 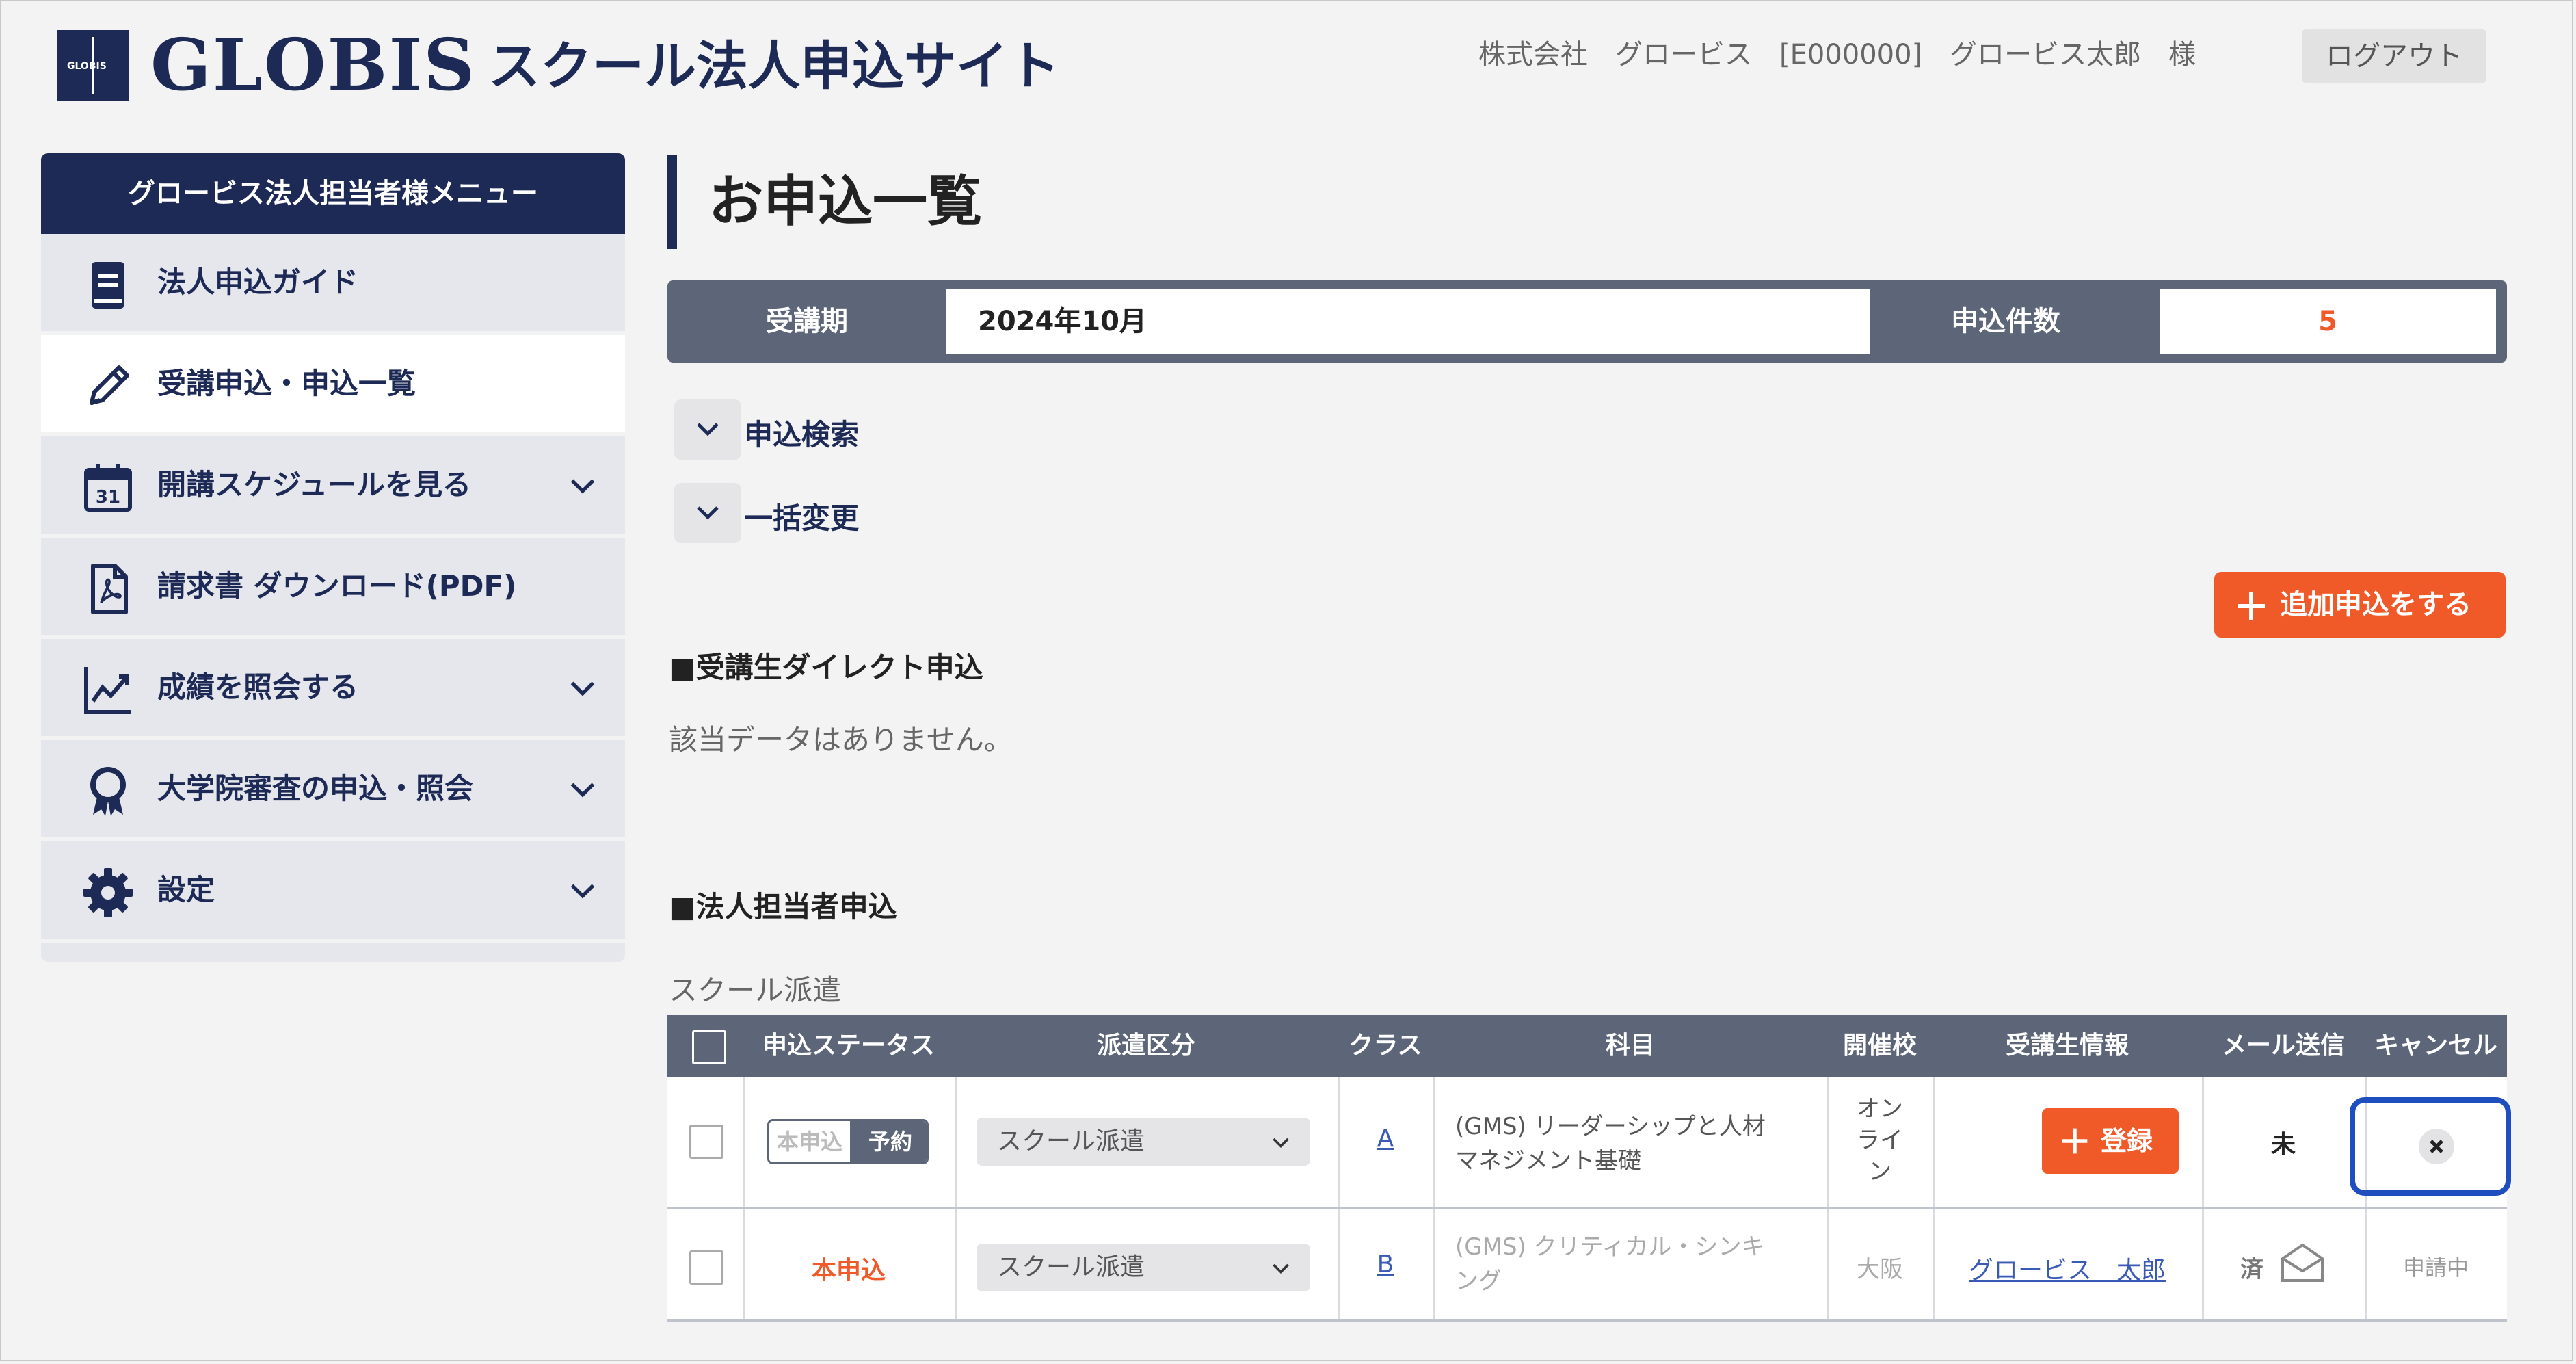 I want to click on col-class: クラス, so click(x=1385, y=1046).